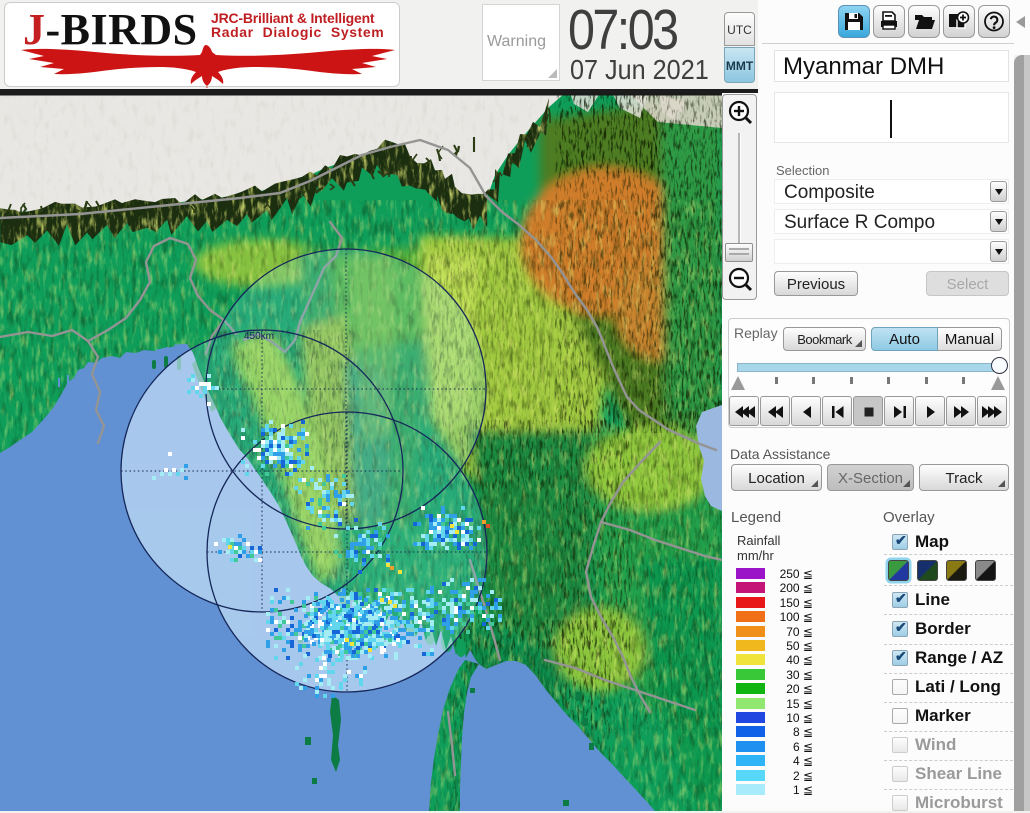  Describe the element at coordinates (259, 336) in the screenshot. I see `svg-text: 450km` at that location.